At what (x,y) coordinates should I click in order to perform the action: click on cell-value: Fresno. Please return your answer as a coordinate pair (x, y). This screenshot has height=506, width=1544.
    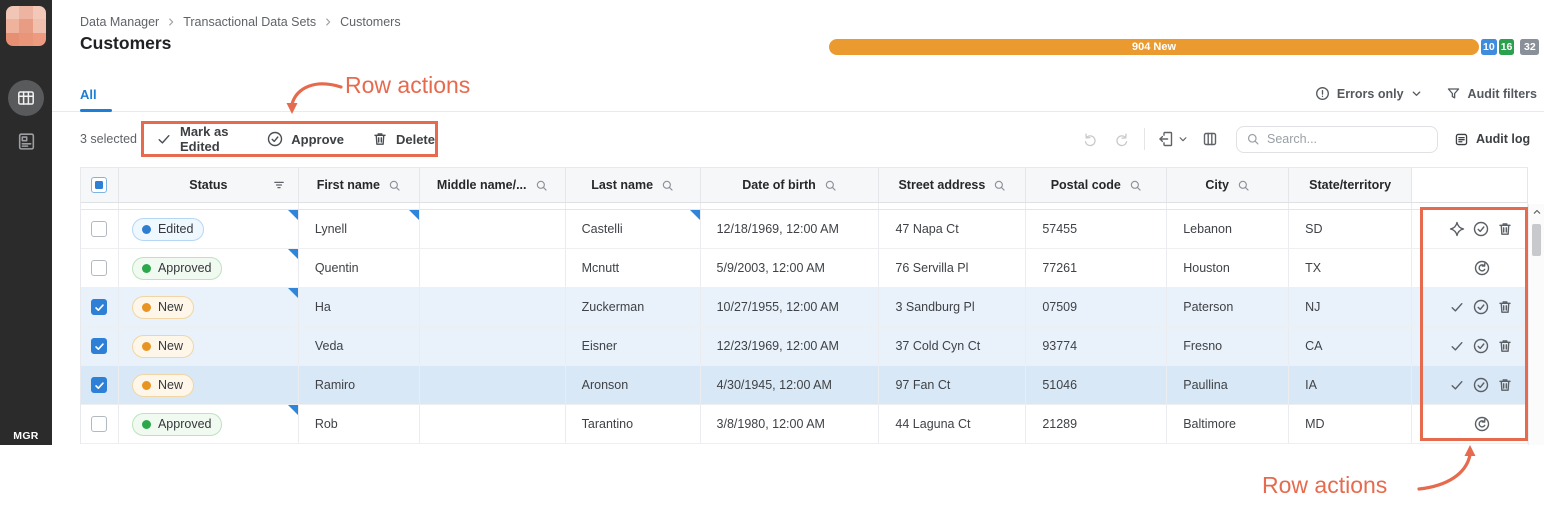
    Looking at the image, I should click on (1203, 346).